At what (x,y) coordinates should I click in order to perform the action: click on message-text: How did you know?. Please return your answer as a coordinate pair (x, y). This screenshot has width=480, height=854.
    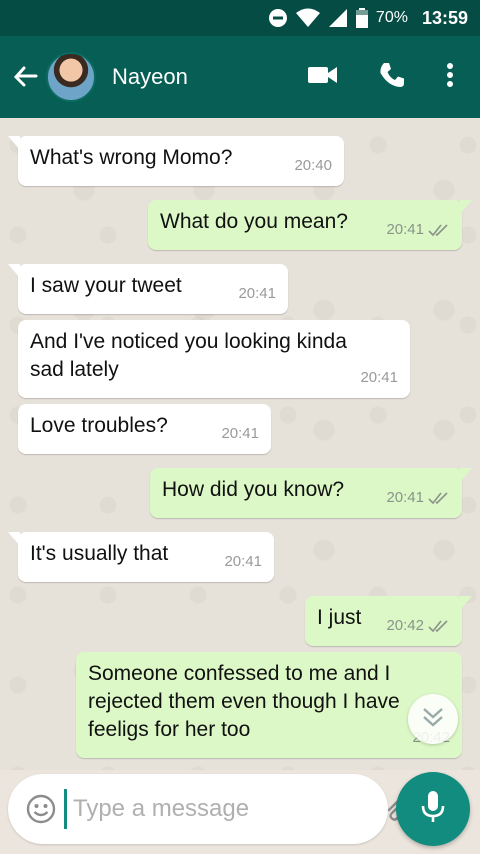
    Looking at the image, I should click on (253, 489).